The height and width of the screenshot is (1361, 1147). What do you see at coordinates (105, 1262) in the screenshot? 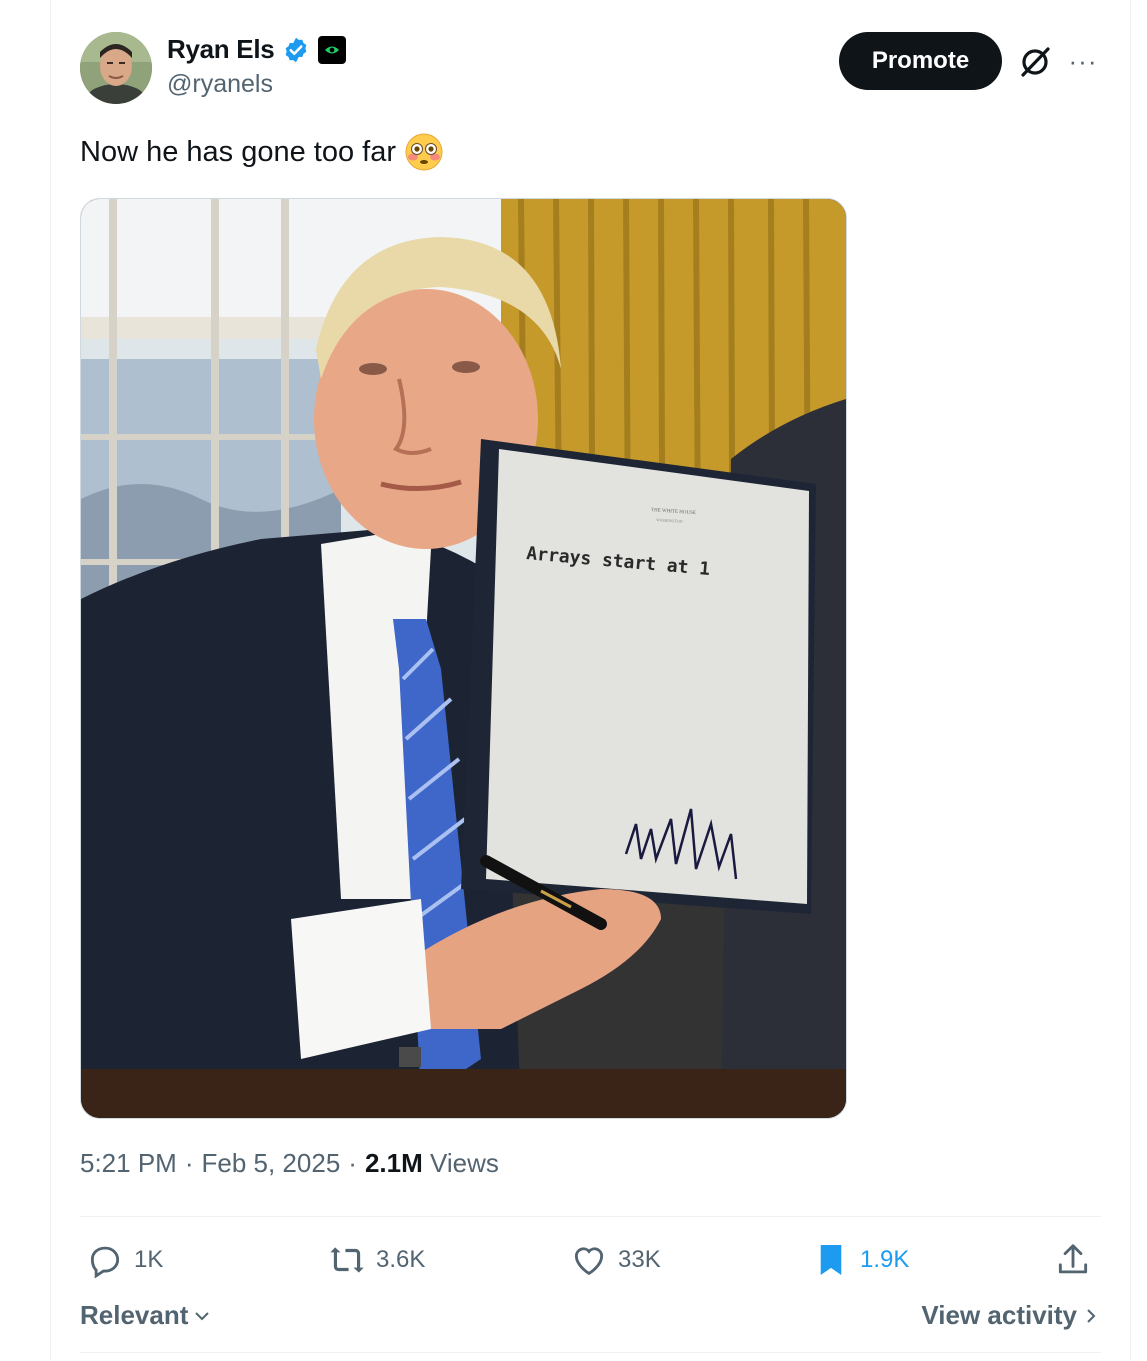
I see `reply-icon` at bounding box center [105, 1262].